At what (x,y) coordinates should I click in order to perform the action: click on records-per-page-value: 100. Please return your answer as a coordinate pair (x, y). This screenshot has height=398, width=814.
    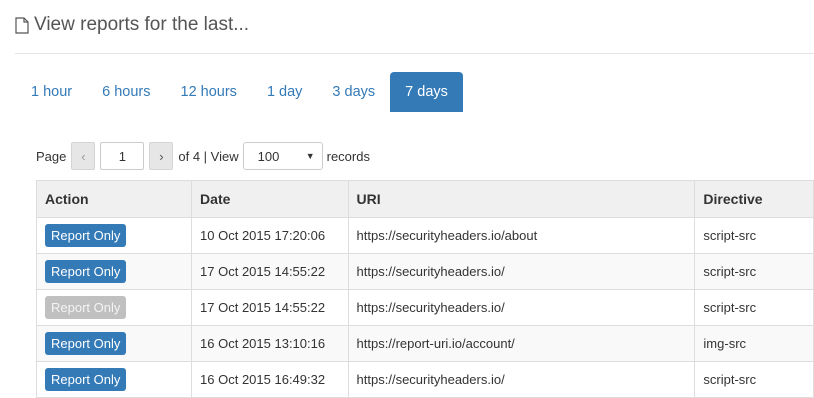
    Looking at the image, I should click on (268, 156).